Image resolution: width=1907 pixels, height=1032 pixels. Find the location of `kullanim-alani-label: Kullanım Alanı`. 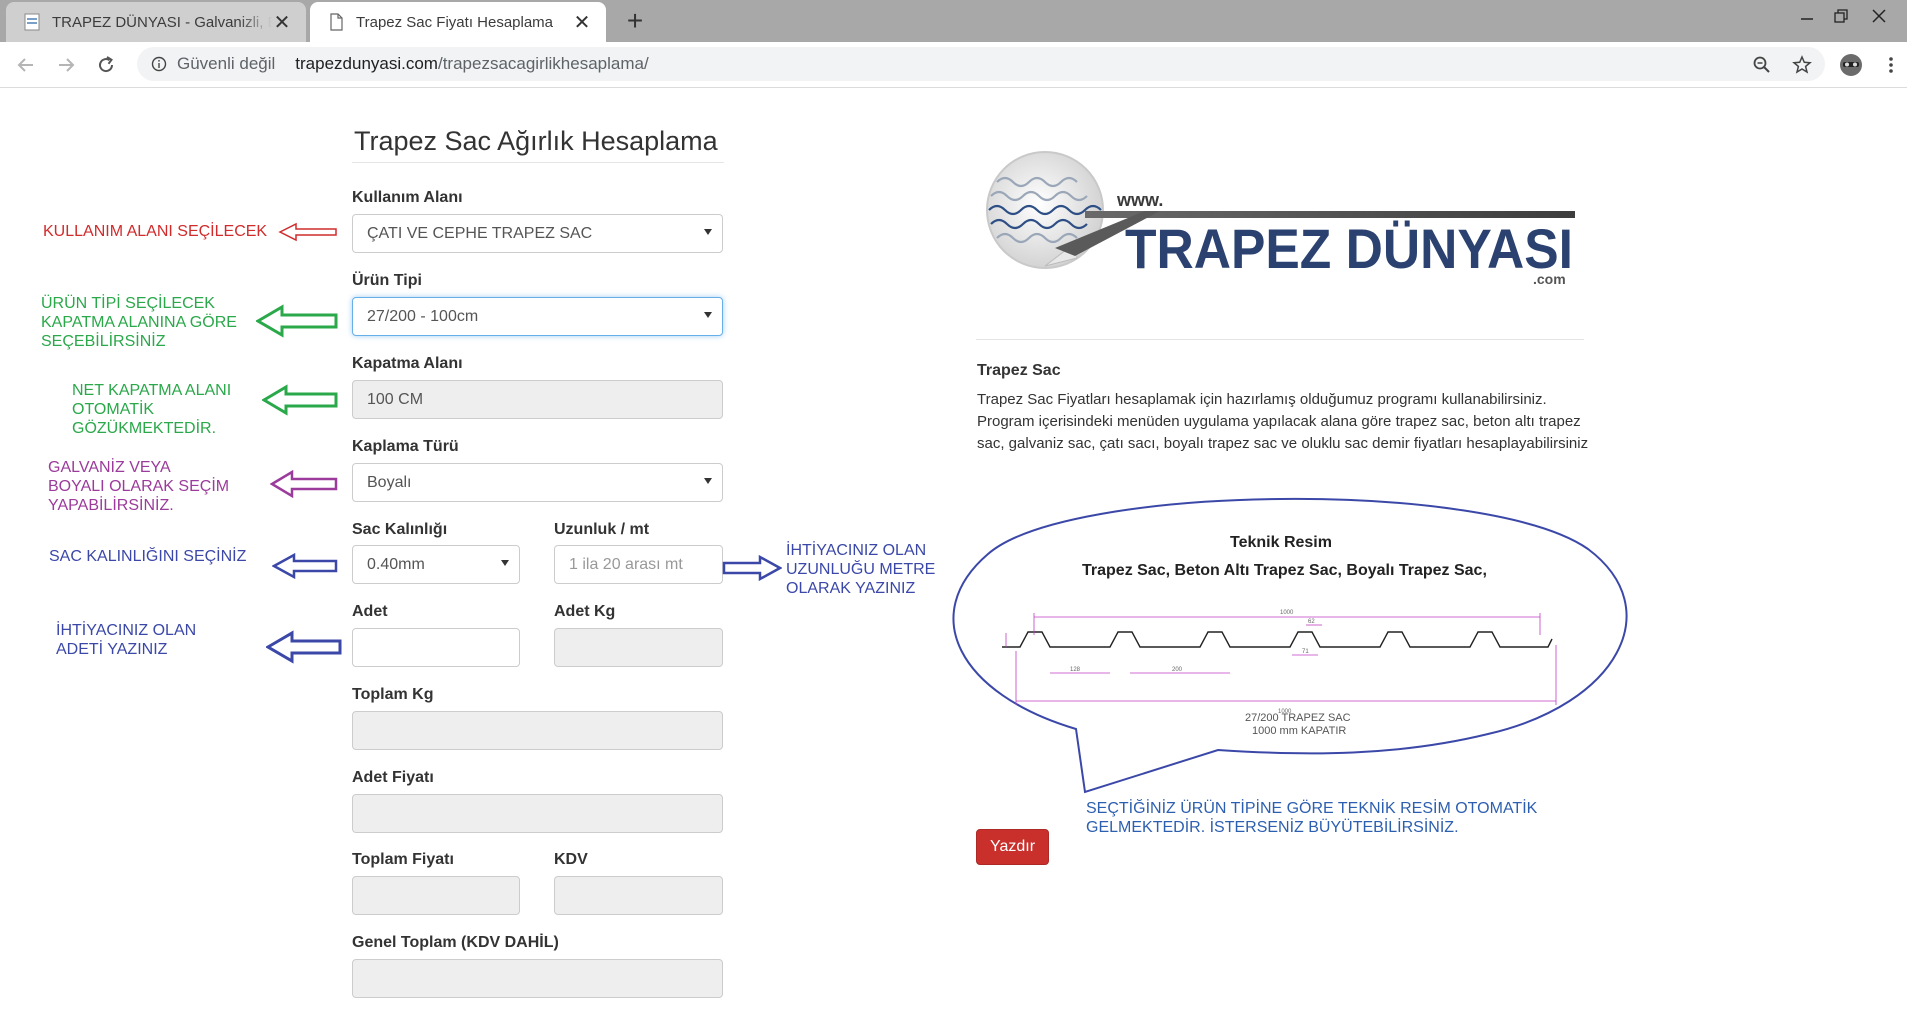

kullanim-alani-label: Kullanım Alanı is located at coordinates (407, 197).